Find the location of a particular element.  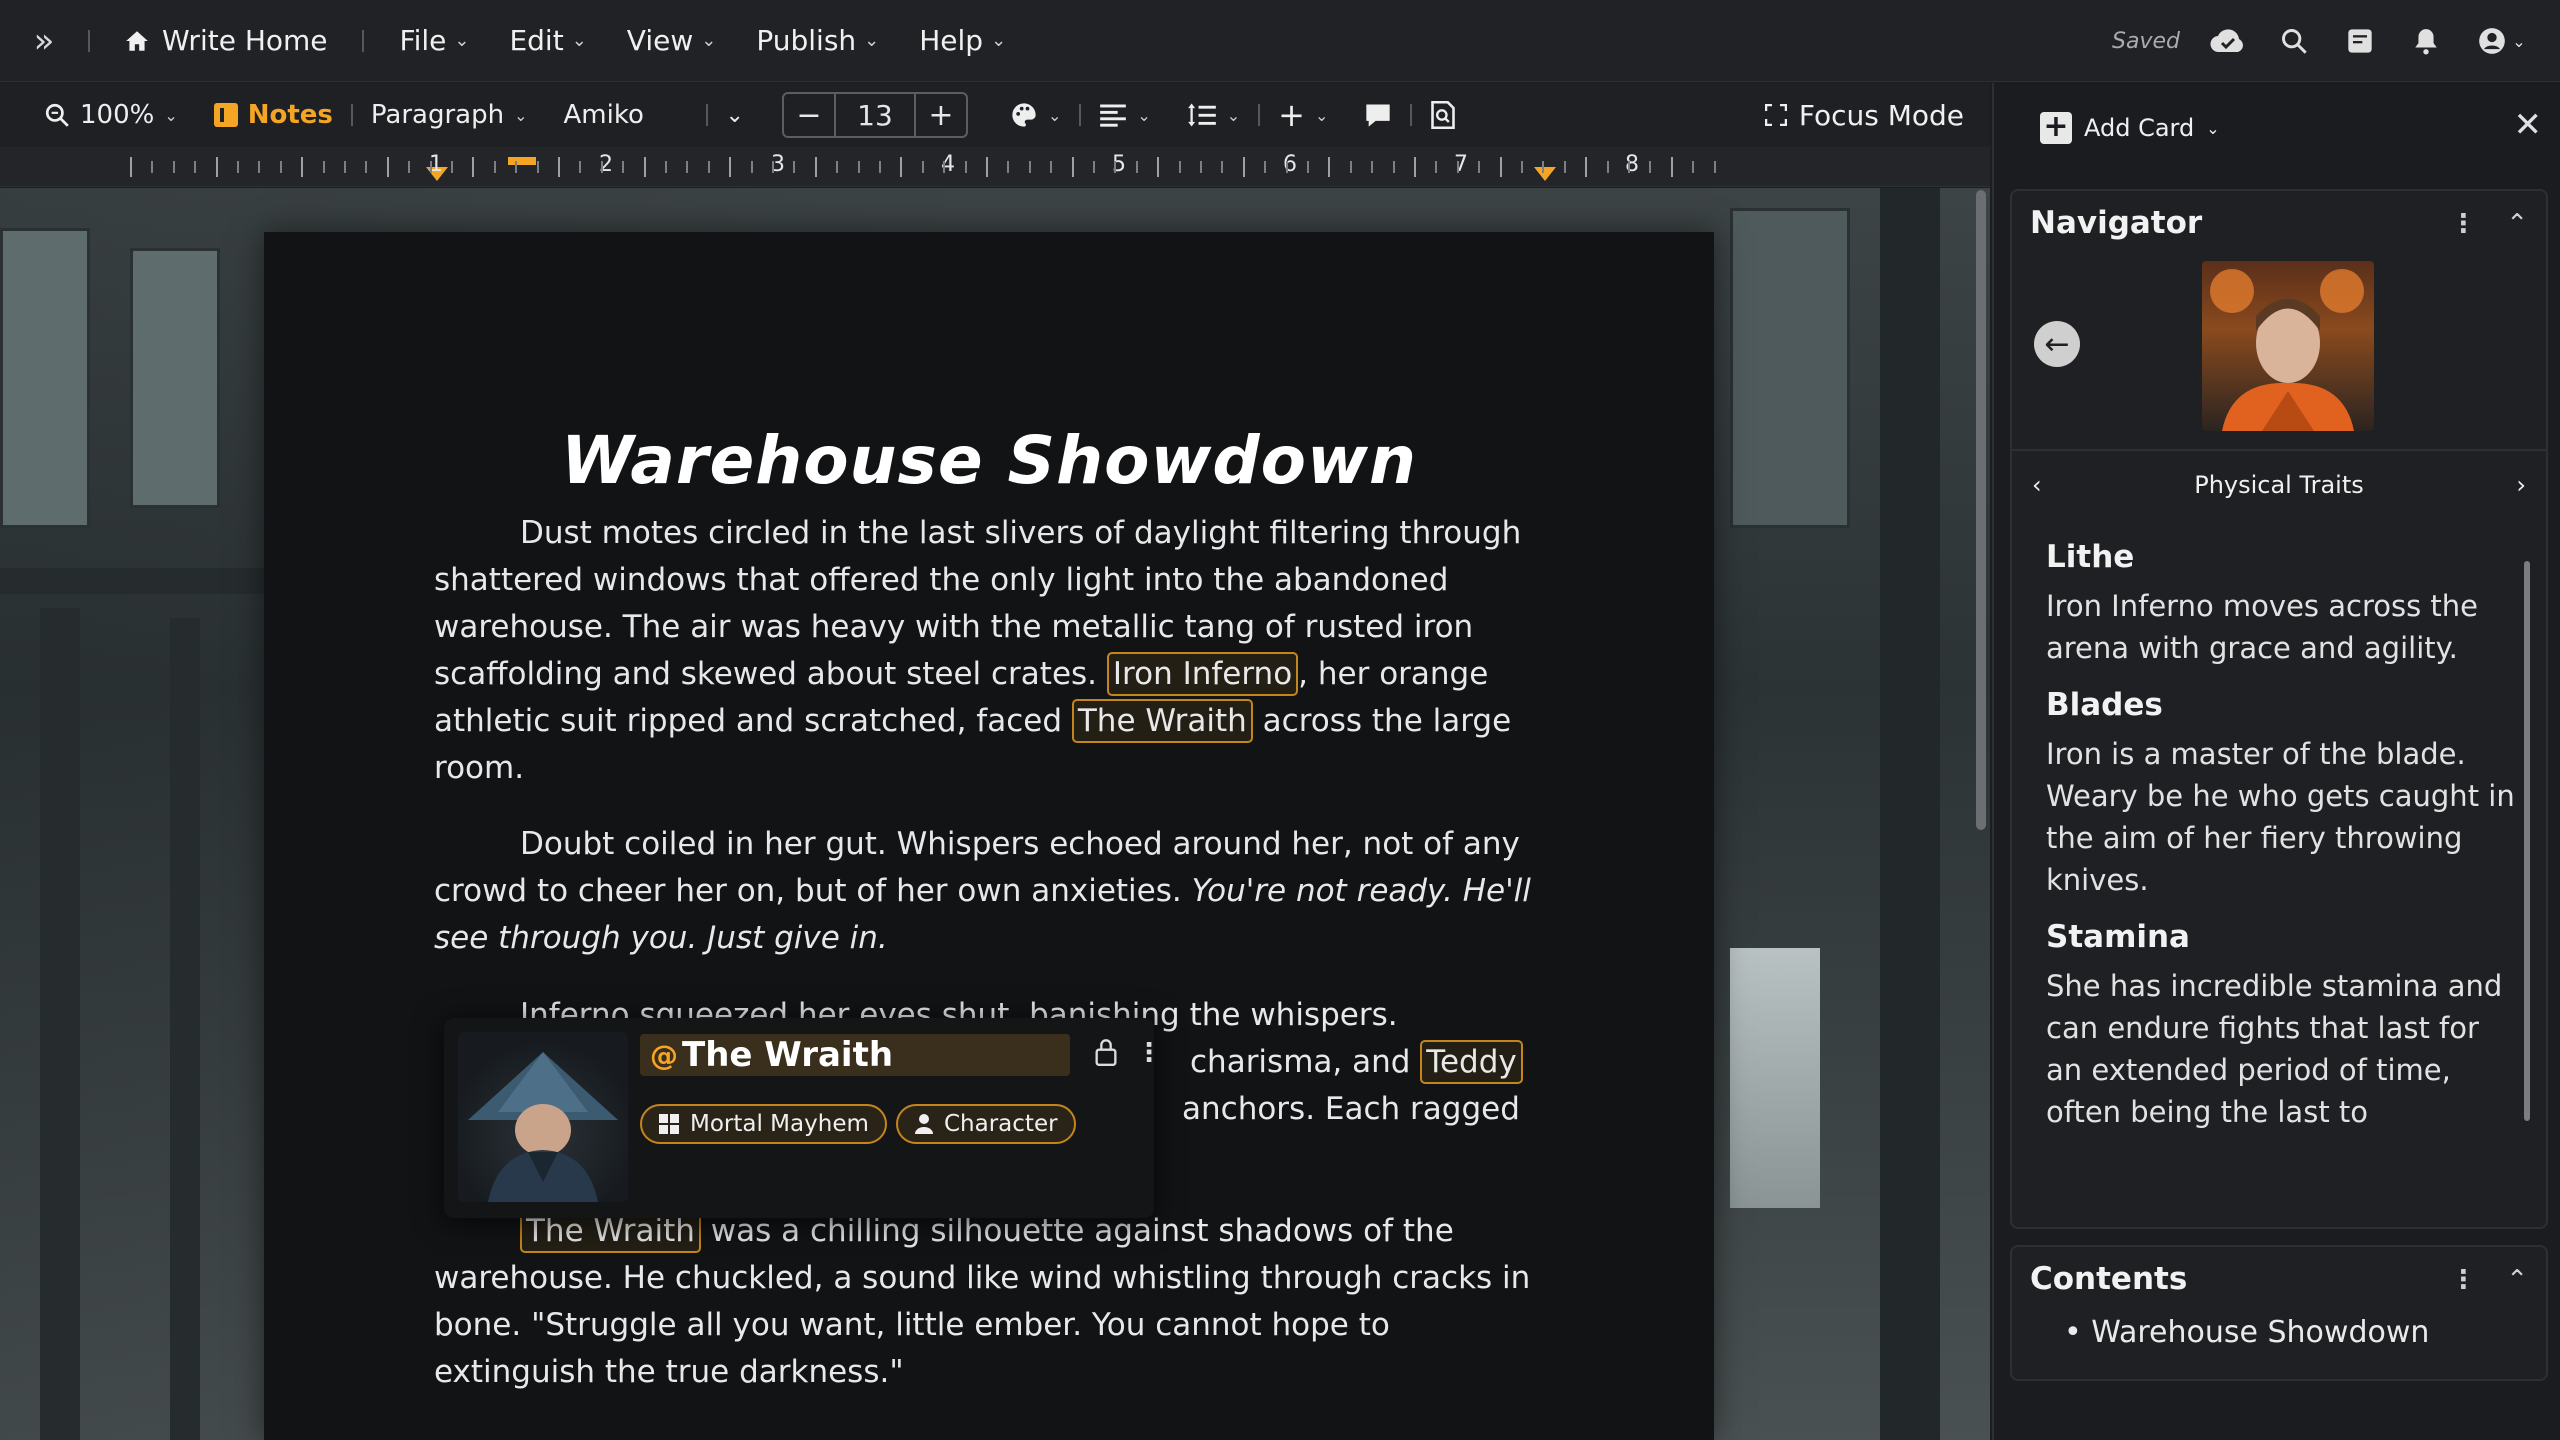

menu-file: File ⌄ is located at coordinates (435, 40).